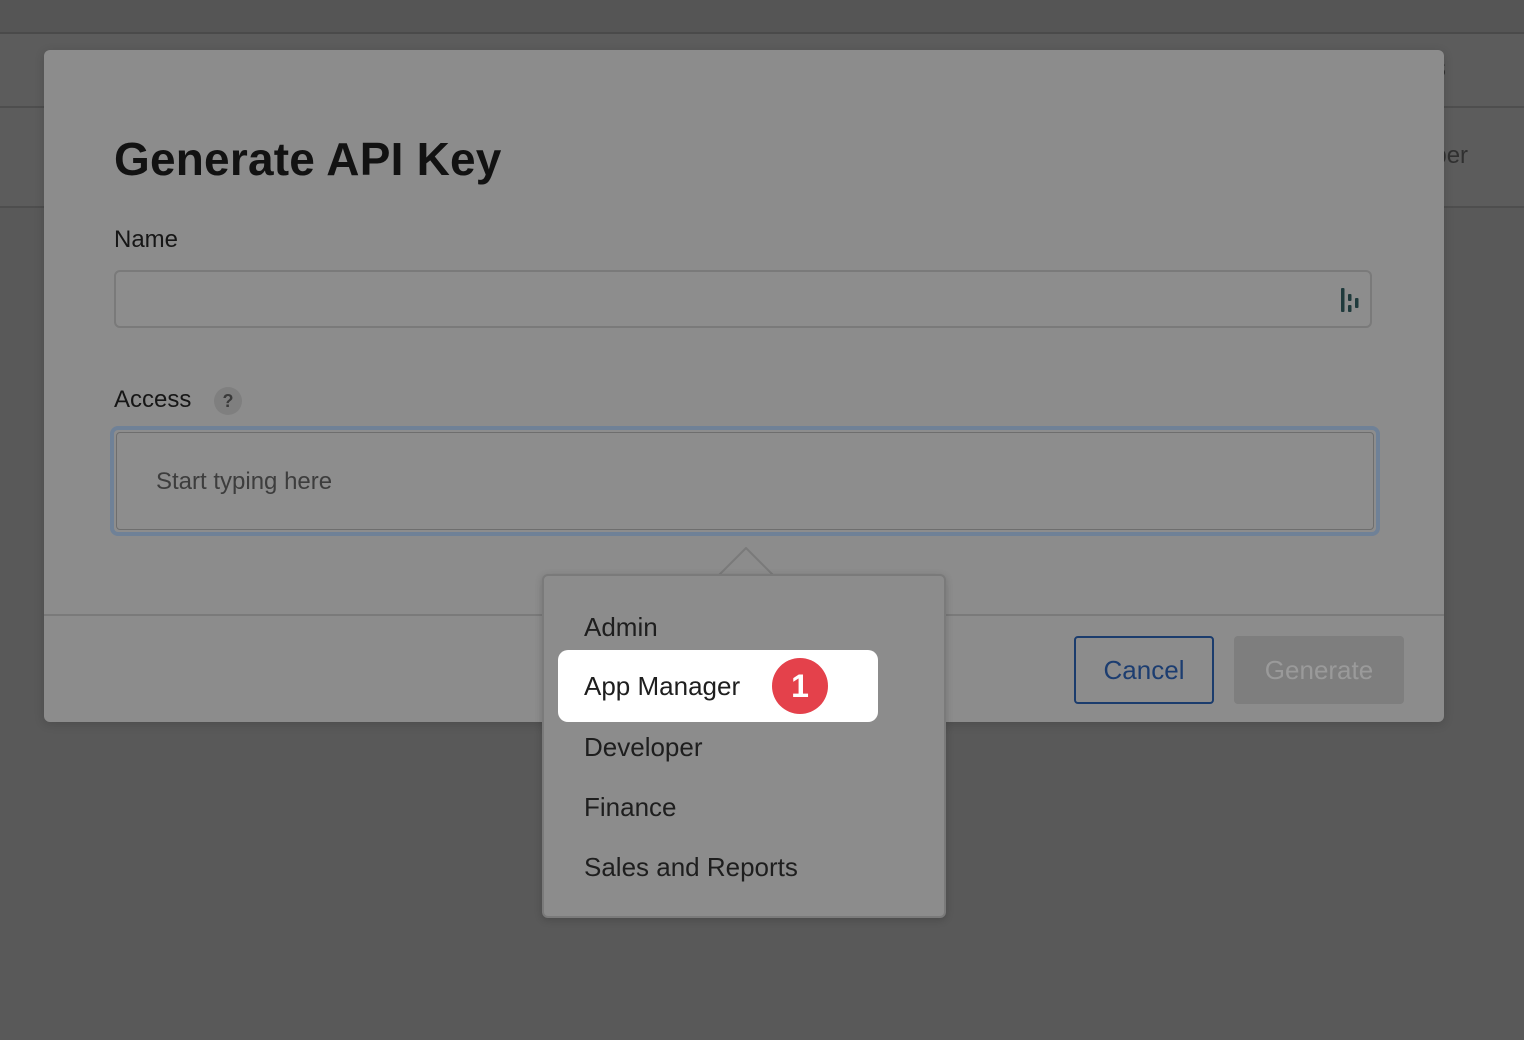  What do you see at coordinates (746, 562) in the screenshot?
I see `dropdown-pointer` at bounding box center [746, 562].